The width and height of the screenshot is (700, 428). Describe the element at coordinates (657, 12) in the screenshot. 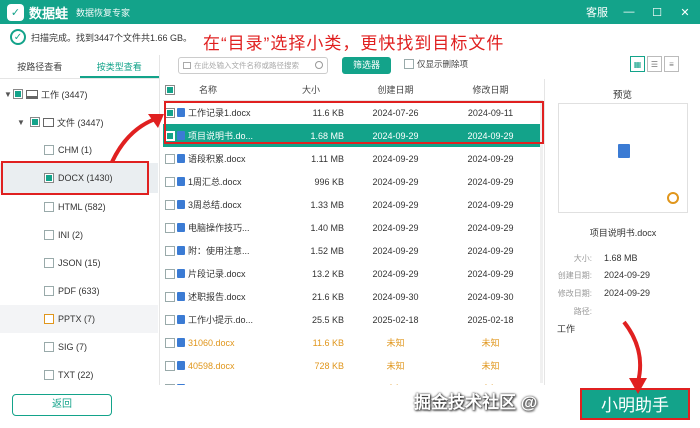

I see `maximize-icon: ☐` at that location.